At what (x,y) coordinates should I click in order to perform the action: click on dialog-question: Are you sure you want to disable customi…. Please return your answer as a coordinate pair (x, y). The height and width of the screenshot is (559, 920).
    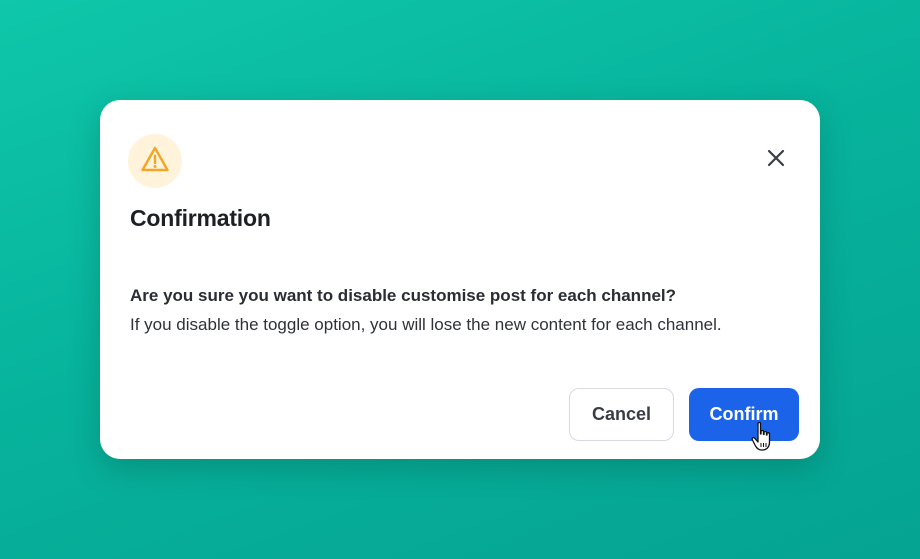
    Looking at the image, I should click on (403, 295).